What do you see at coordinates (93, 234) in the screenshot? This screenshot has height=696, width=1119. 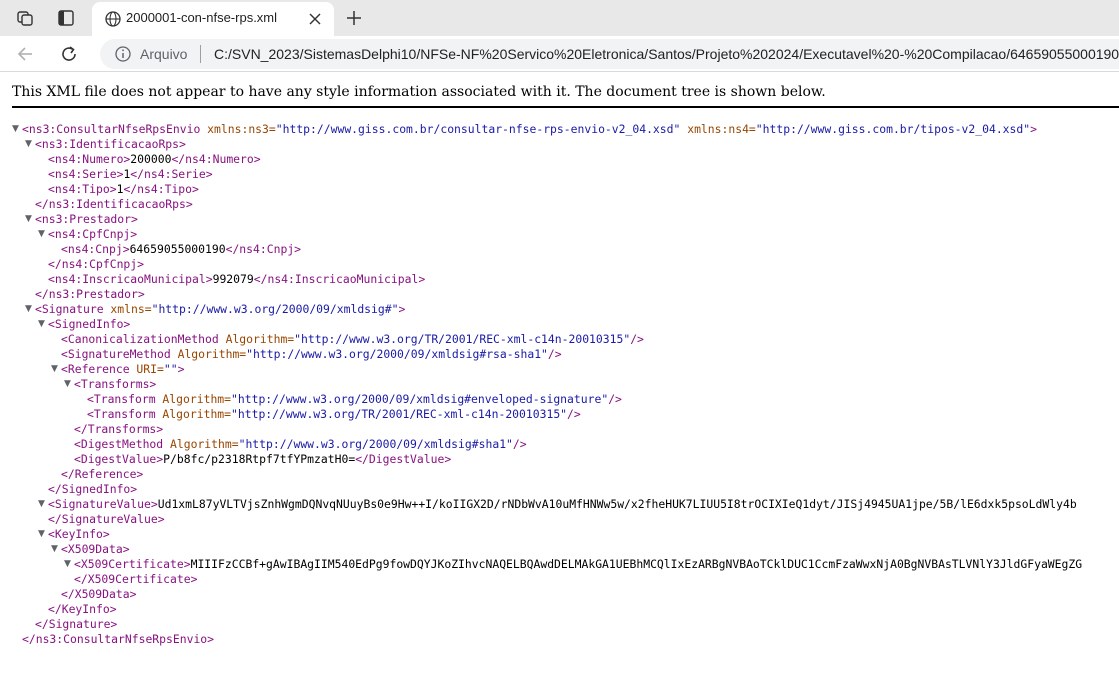 I see `xml-line-cpfcnpj-open: <ns4:CpfCnpj>` at bounding box center [93, 234].